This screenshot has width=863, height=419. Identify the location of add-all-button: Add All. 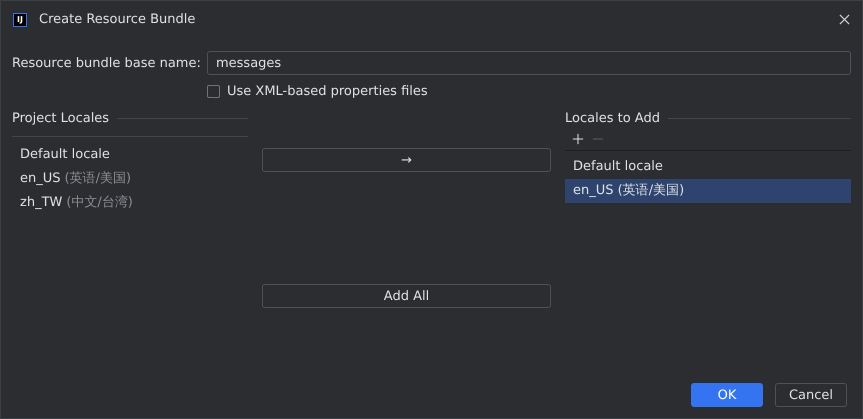
(406, 296).